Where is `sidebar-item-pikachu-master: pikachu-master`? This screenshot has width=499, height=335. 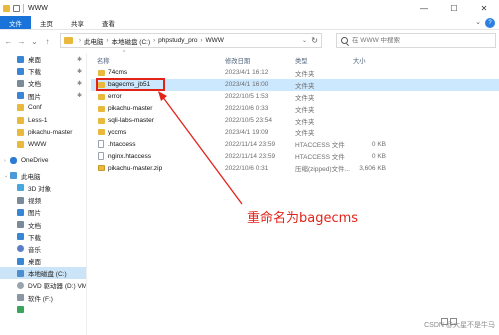
sidebar-item-pikachu-master: pikachu-master is located at coordinates (43, 132).